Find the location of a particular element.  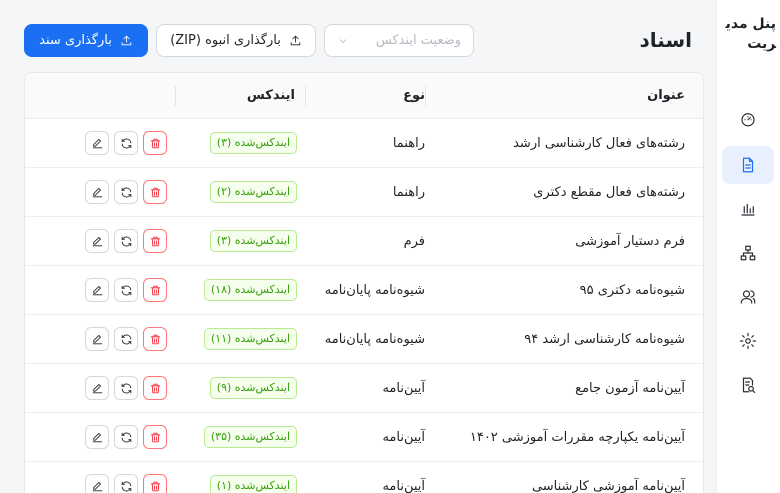

index-status-badge: ایندکس‌شده (۱) is located at coordinates (253, 484).